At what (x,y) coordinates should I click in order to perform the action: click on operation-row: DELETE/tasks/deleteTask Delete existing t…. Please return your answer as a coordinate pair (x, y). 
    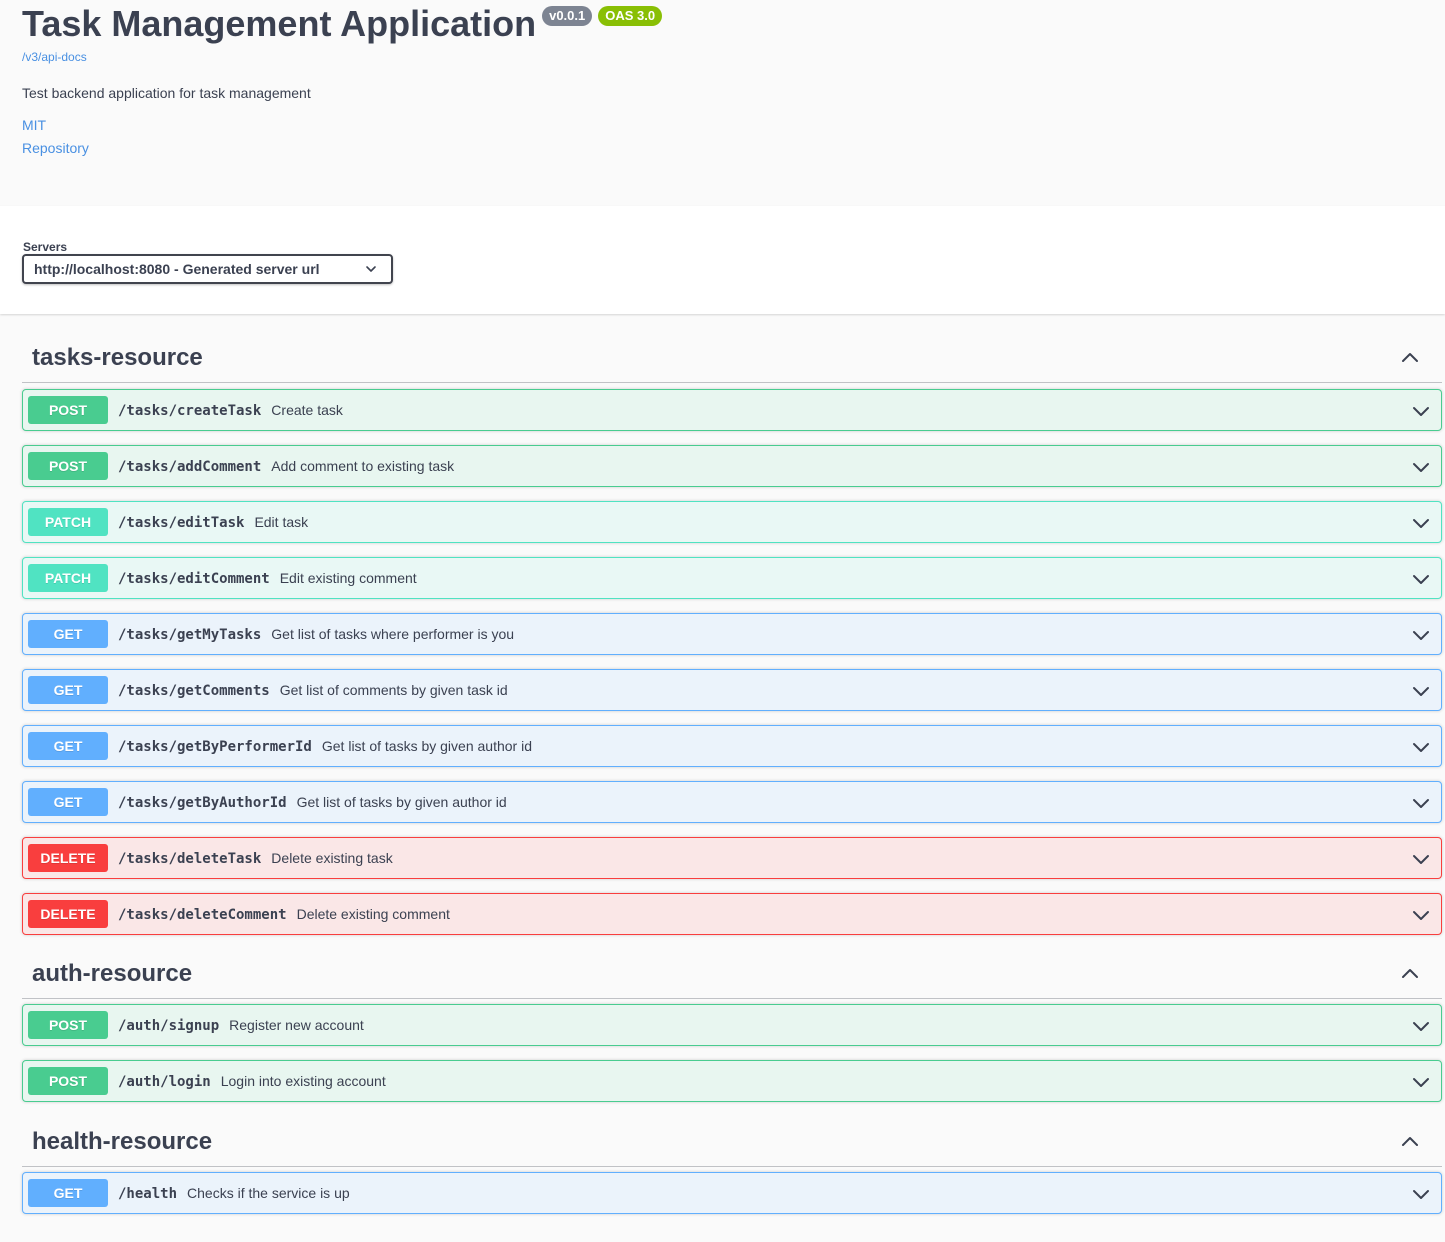
    Looking at the image, I should click on (732, 858).